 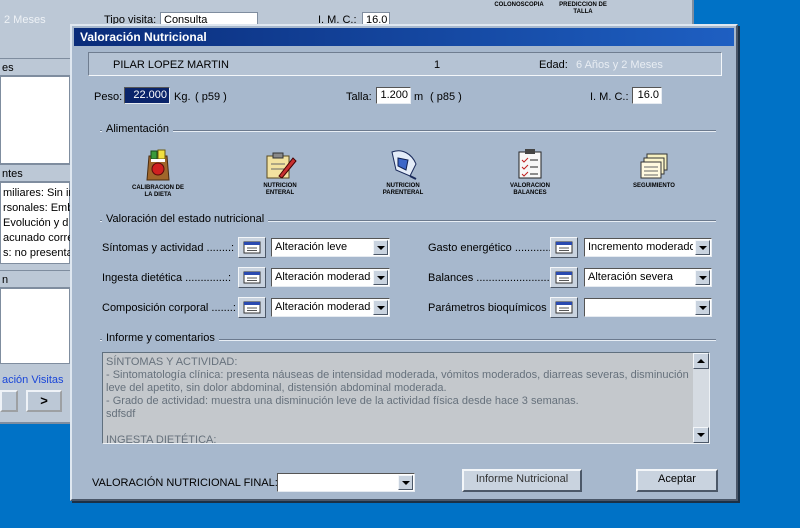 What do you see at coordinates (346, 482) in the screenshot?
I see `valoracion-final-select` at bounding box center [346, 482].